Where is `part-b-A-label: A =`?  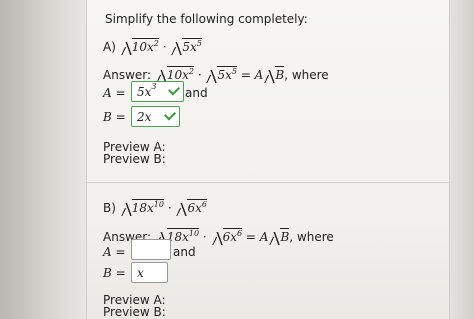 part-b-A-label: A = is located at coordinates (114, 252).